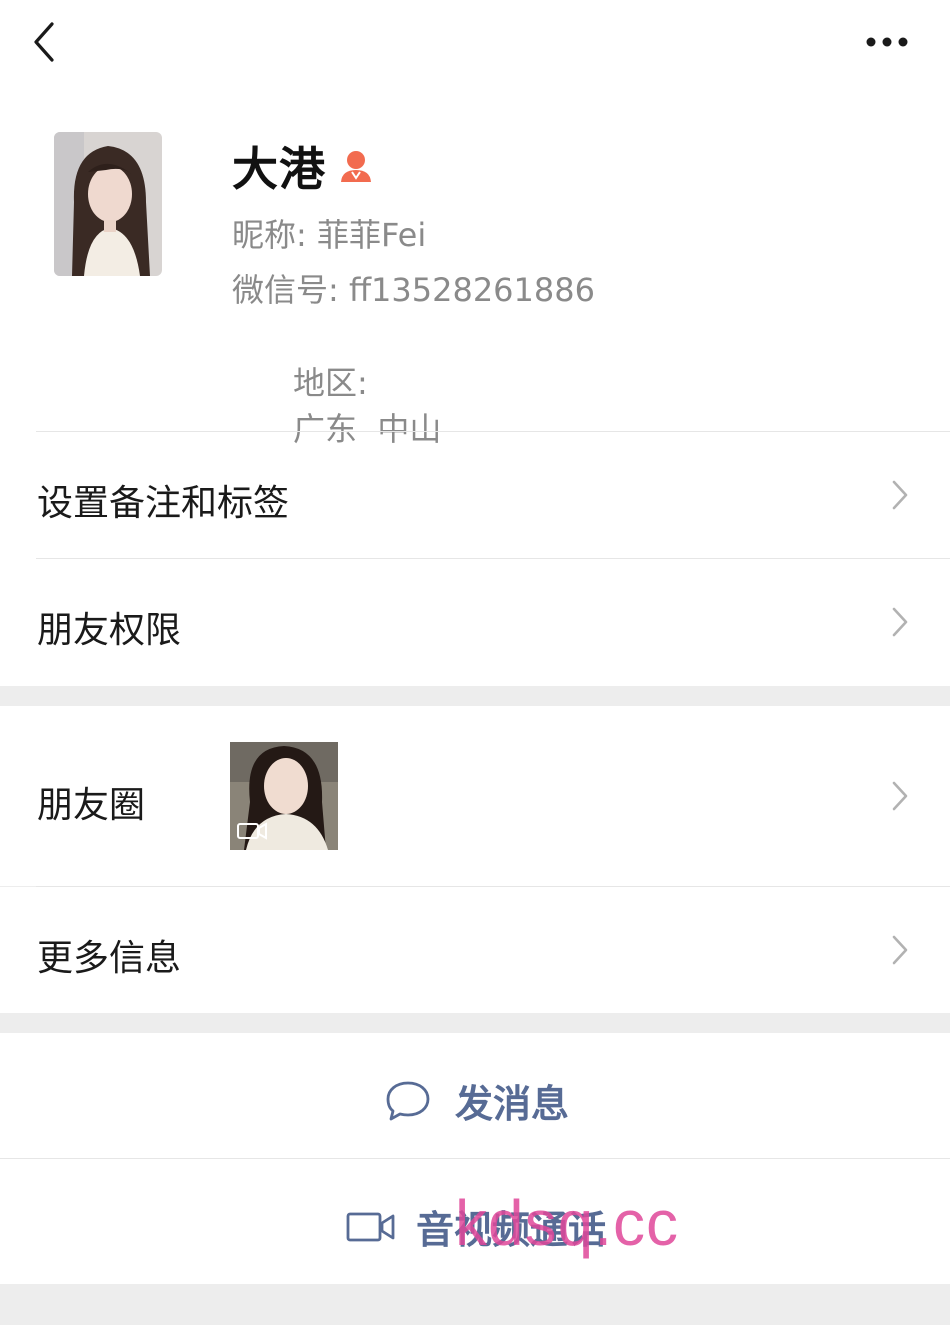  I want to click on send-message-content: 发消息, so click(477, 1100).